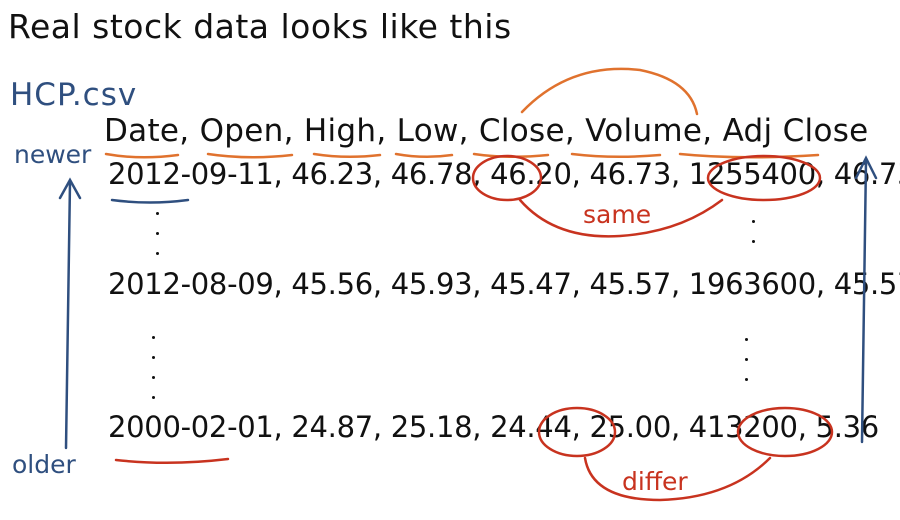 This screenshot has width=900, height=520. Describe the element at coordinates (172, 461) in the screenshot. I see `date-underline-red` at that location.